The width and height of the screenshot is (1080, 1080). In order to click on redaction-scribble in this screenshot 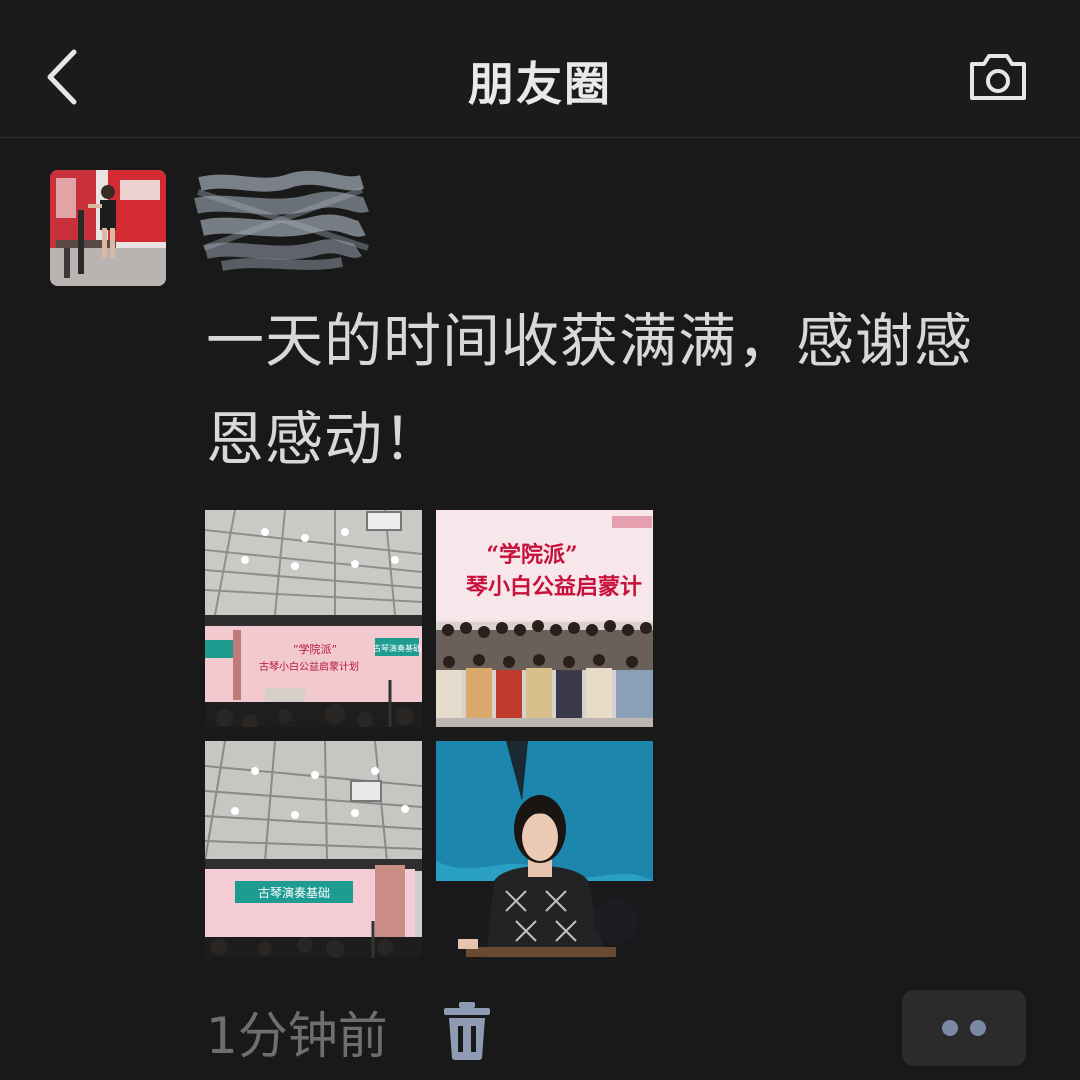, I will do `click(281, 220)`.